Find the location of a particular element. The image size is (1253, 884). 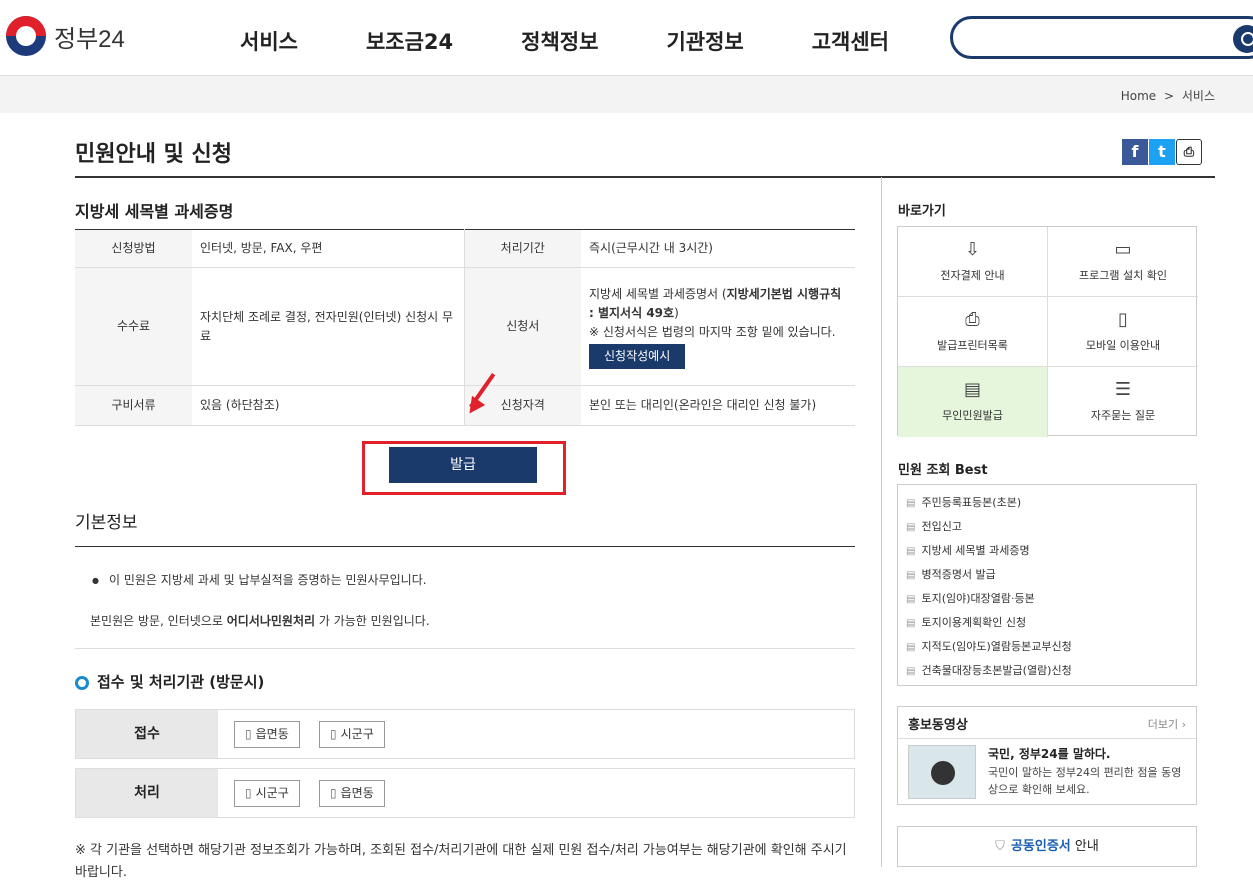

title-divider is located at coordinates (645, 177).